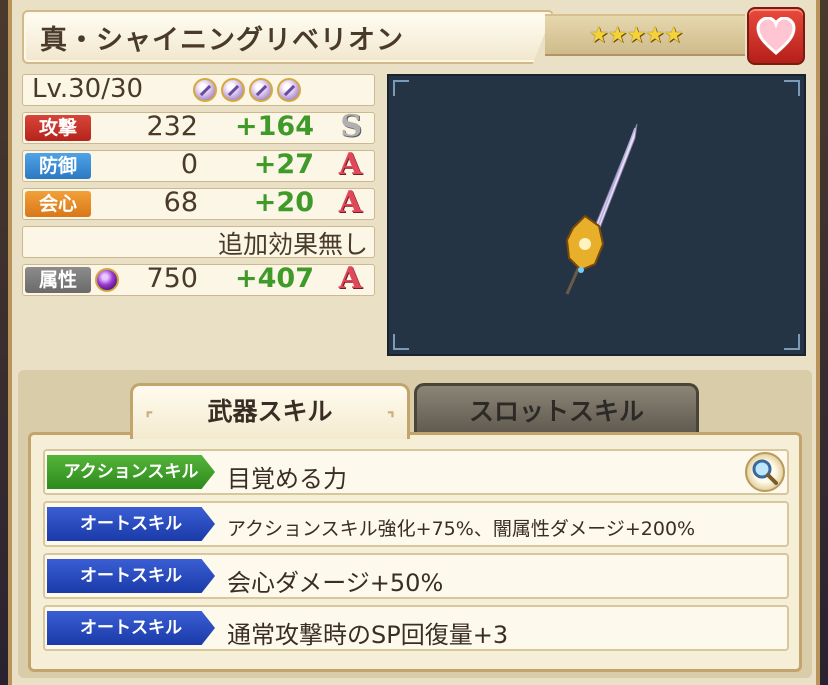 Image resolution: width=828 pixels, height=685 pixels. What do you see at coordinates (172, 278) in the screenshot?
I see `stat-base: 750` at bounding box center [172, 278].